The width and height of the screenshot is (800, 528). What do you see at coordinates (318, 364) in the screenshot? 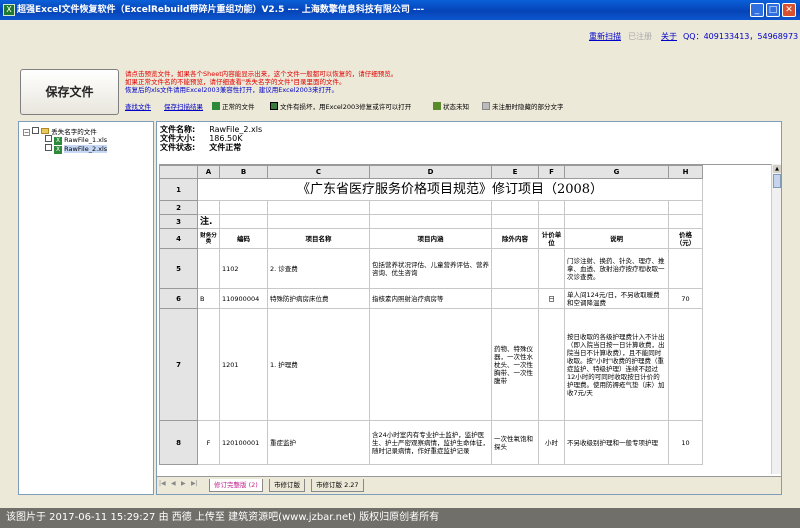
I see `cell: 1. 护理费` at bounding box center [318, 364].